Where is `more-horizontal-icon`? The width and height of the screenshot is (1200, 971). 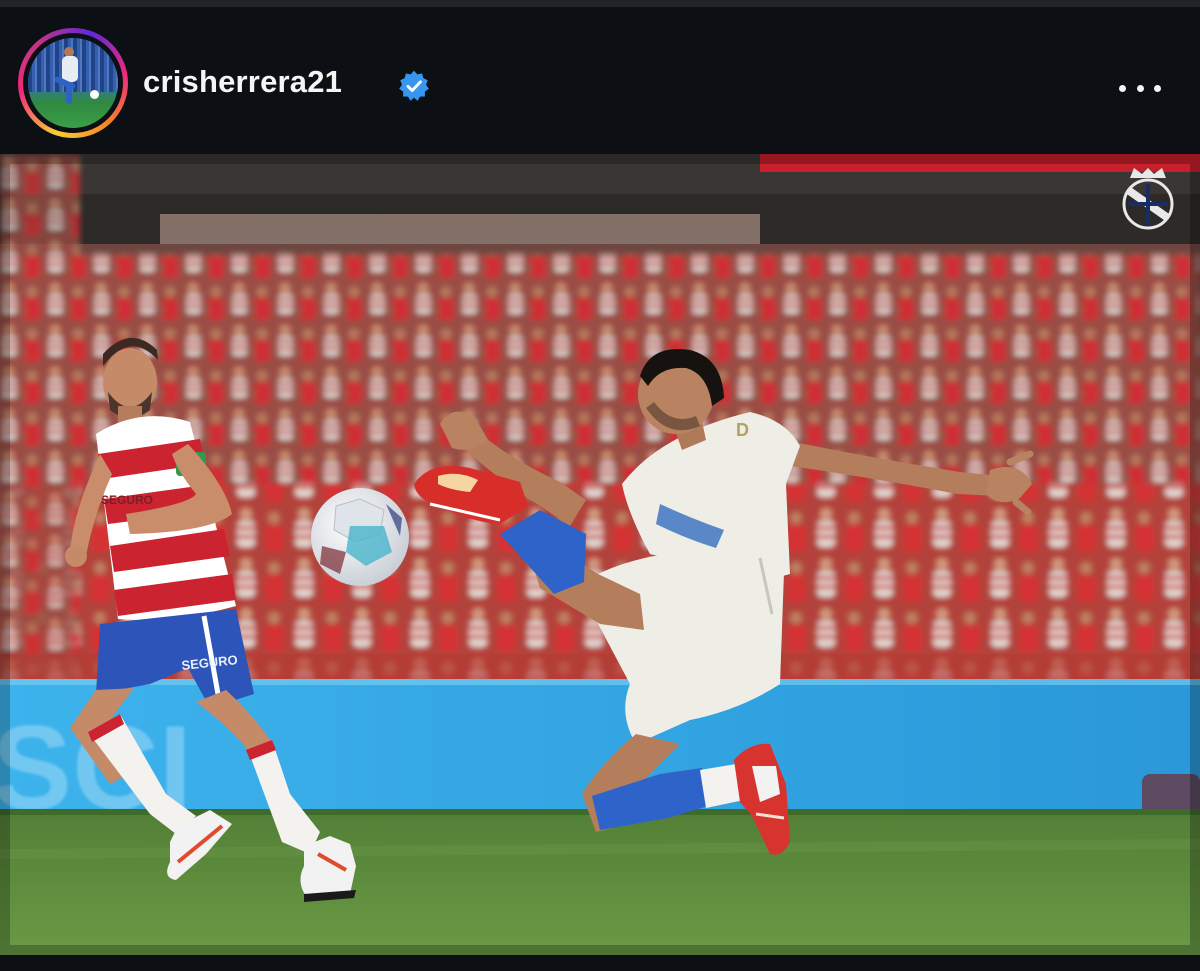
more-horizontal-icon is located at coordinates (1122, 88).